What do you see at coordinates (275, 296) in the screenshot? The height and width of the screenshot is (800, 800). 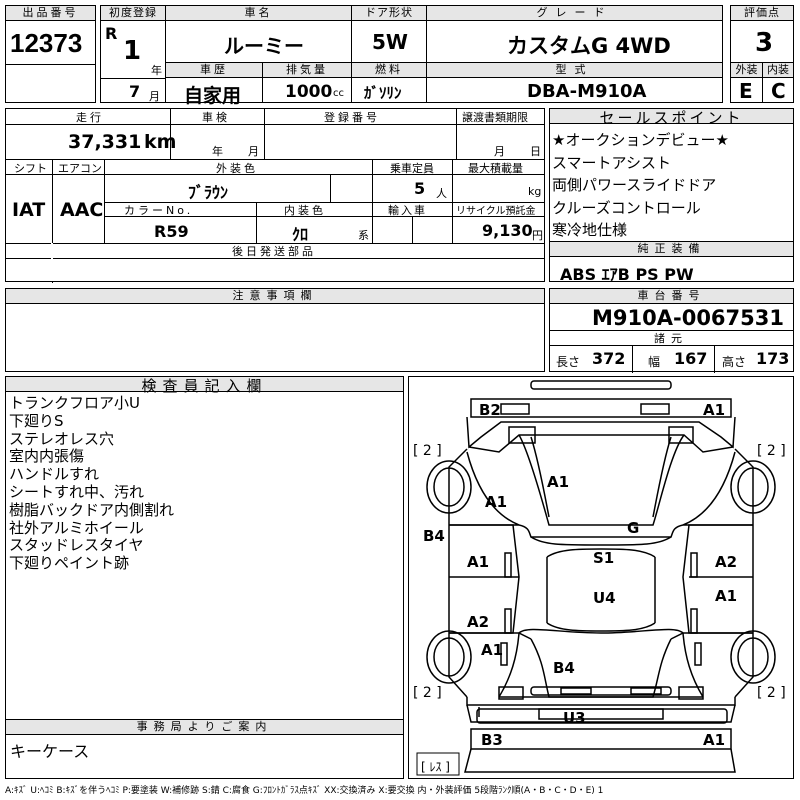 I see `notes-label: 注意事項欄` at bounding box center [275, 296].